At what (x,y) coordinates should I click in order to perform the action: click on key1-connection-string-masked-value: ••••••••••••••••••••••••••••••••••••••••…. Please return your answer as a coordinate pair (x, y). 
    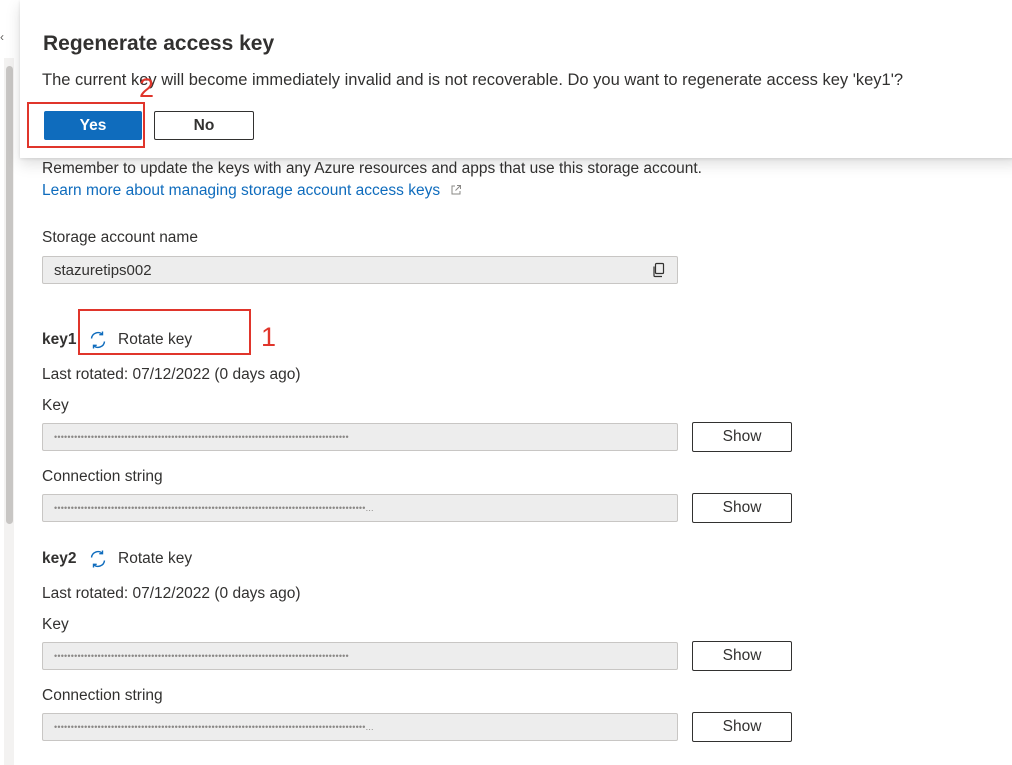
    Looking at the image, I should click on (359, 508).